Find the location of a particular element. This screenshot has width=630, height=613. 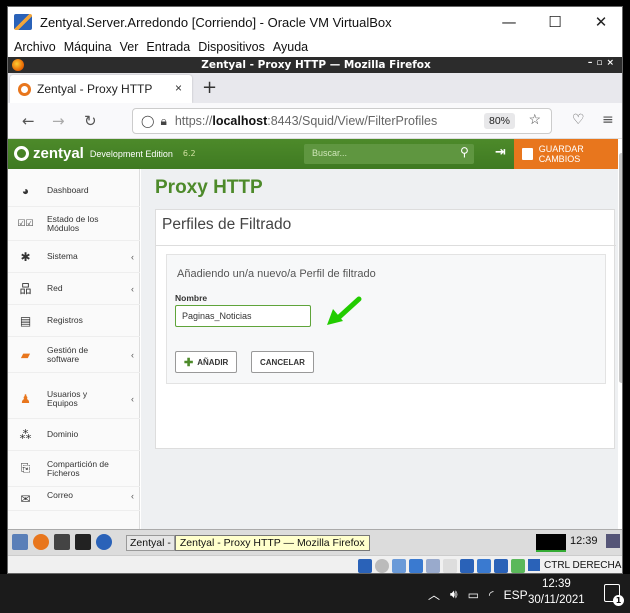

guest-launchers is located at coordinates (62, 542).